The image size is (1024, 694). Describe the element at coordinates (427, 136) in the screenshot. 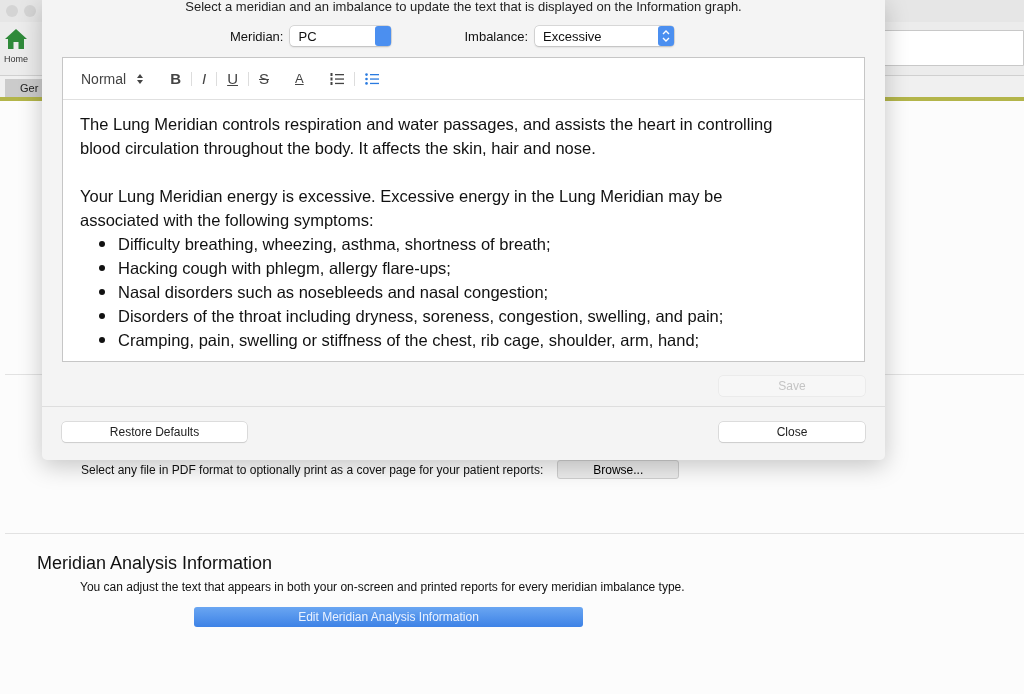

I see `paragraph: The Lung Meridian controls respiration and water passages, and assists the heart in controlling blood circulation throughout the body. It affects the skin, hair and nose.` at that location.